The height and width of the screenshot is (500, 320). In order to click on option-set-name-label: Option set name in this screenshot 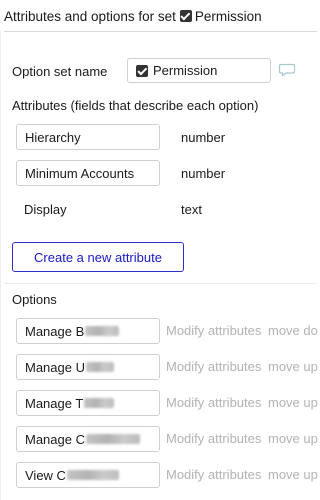, I will do `click(60, 71)`.